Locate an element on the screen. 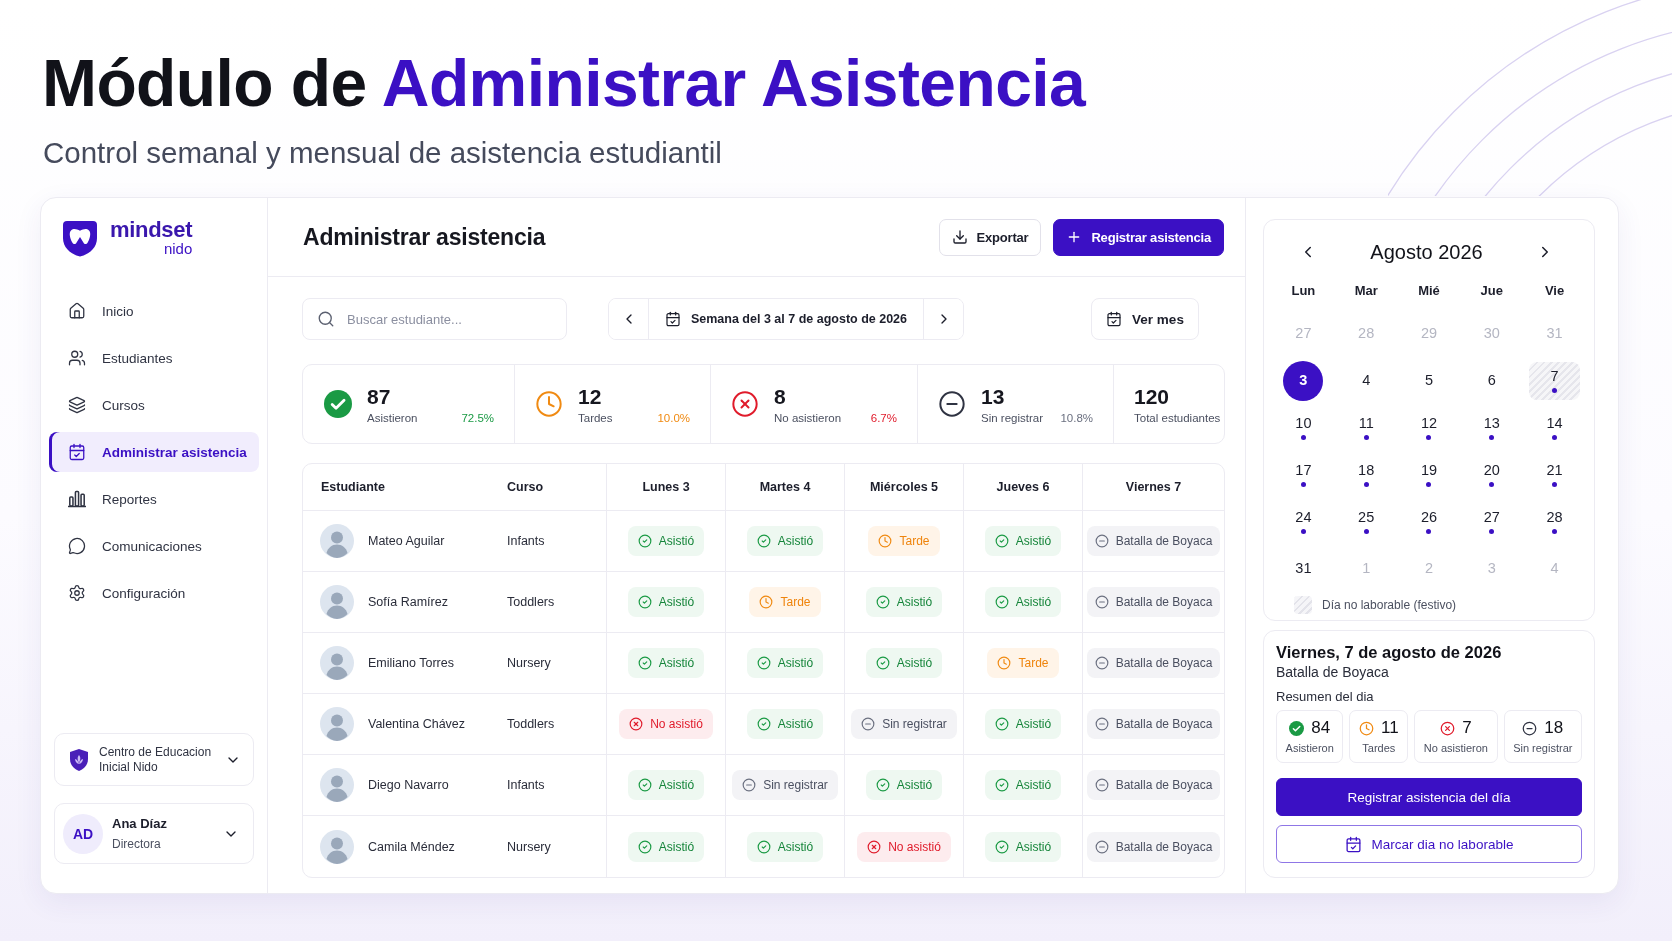 This screenshot has height=941, width=1672. calendar-day: 13 is located at coordinates (1491, 427).